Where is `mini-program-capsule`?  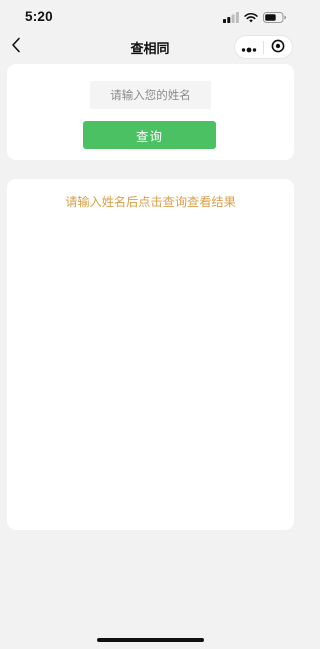 mini-program-capsule is located at coordinates (263, 47).